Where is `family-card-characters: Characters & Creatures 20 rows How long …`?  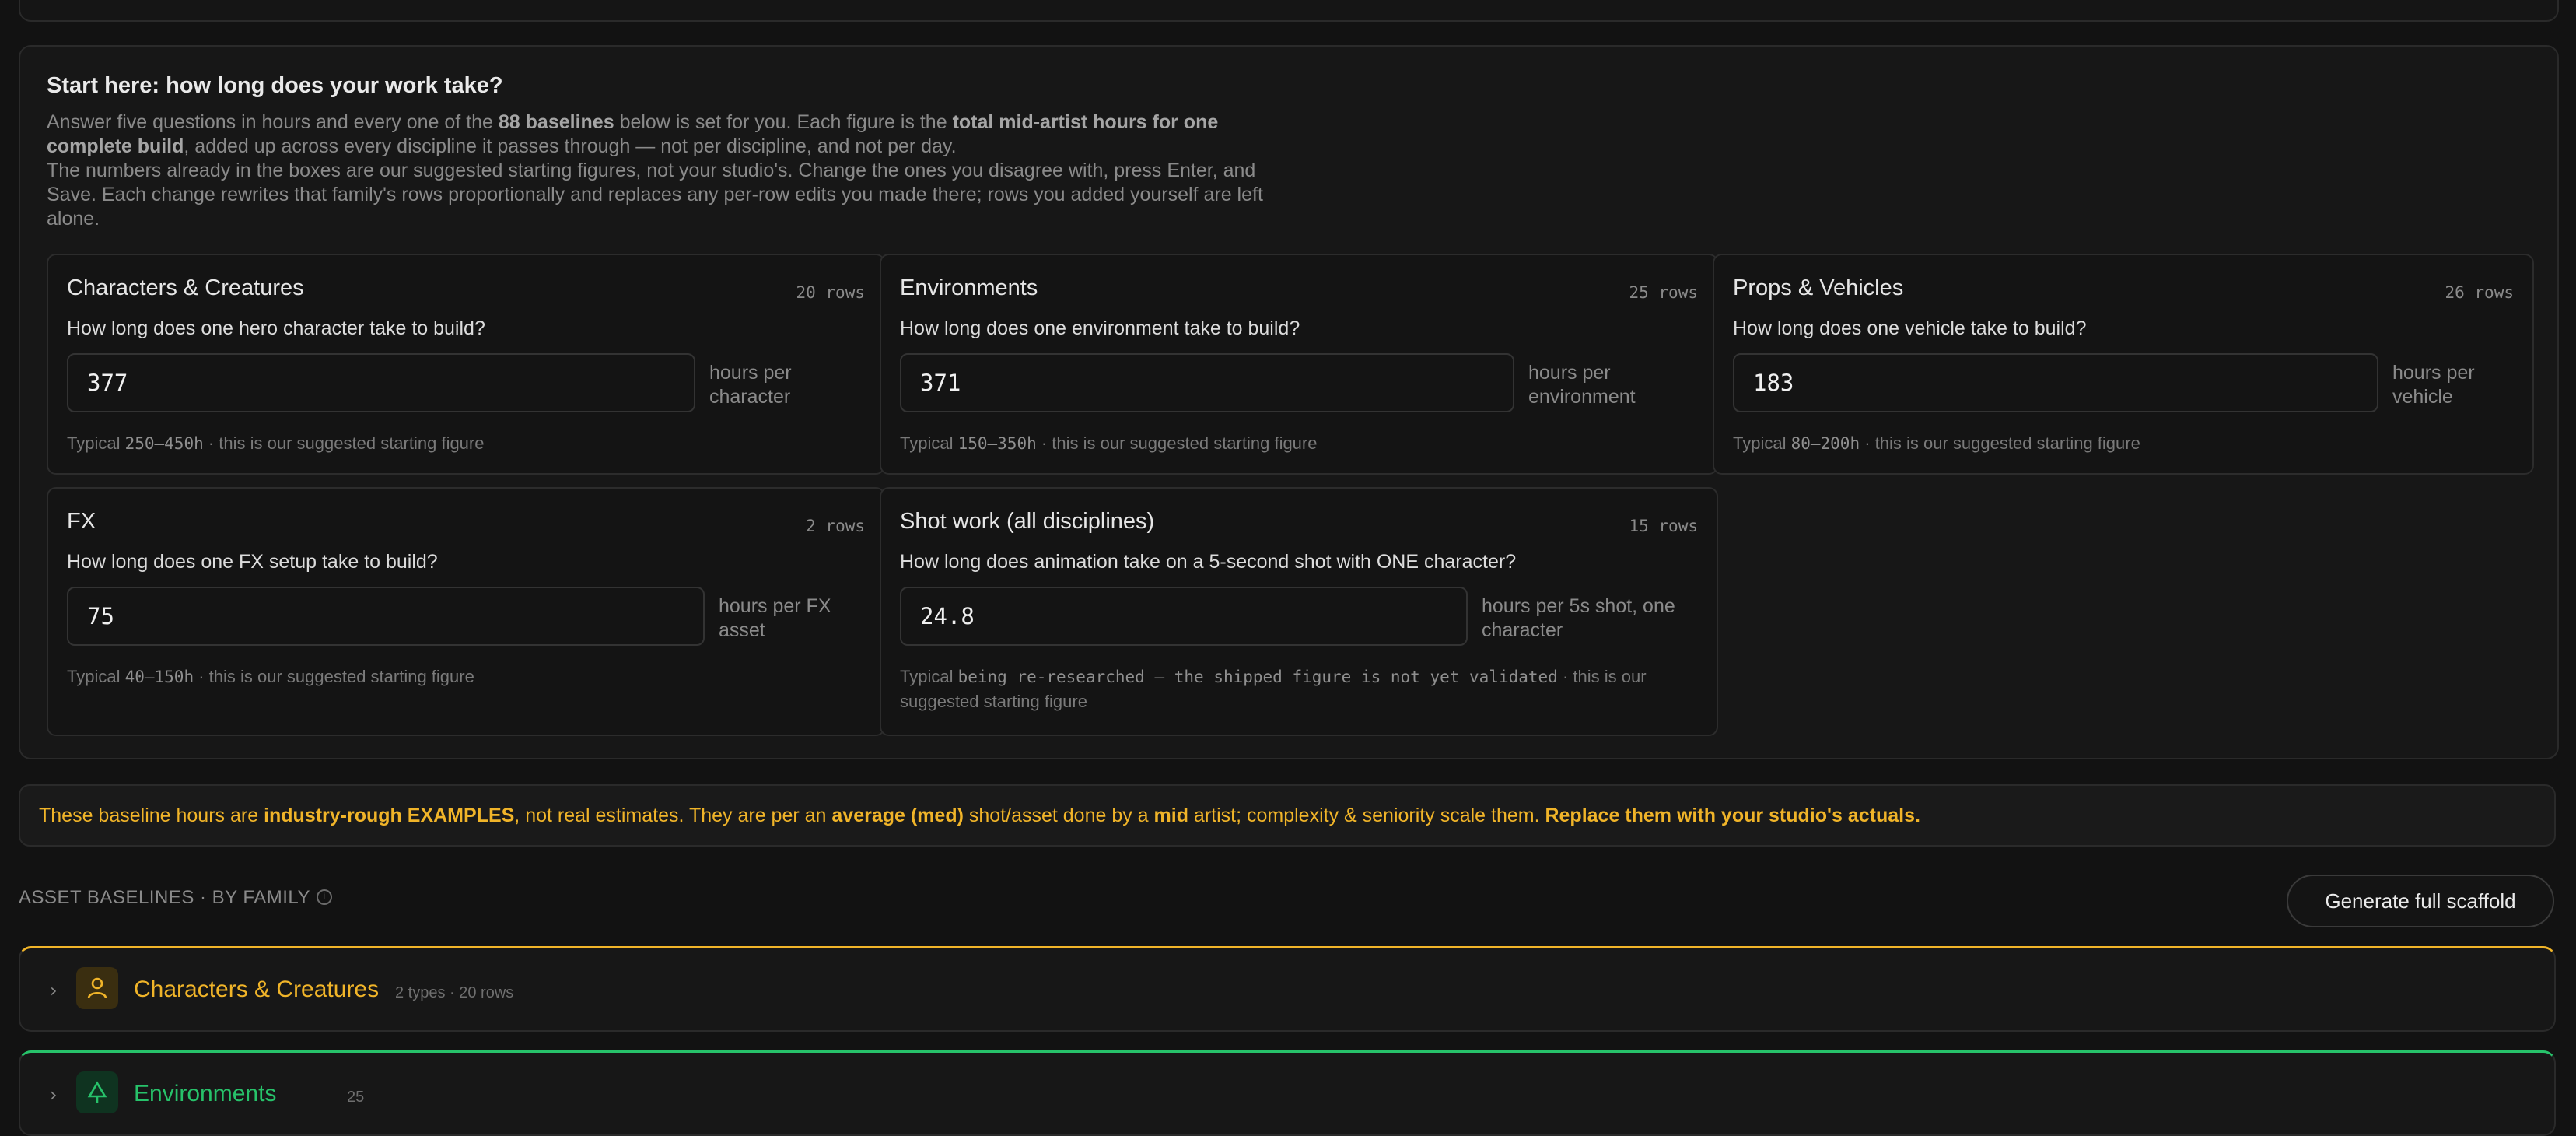
family-card-characters: Characters & Creatures 20 rows How long … is located at coordinates (466, 364).